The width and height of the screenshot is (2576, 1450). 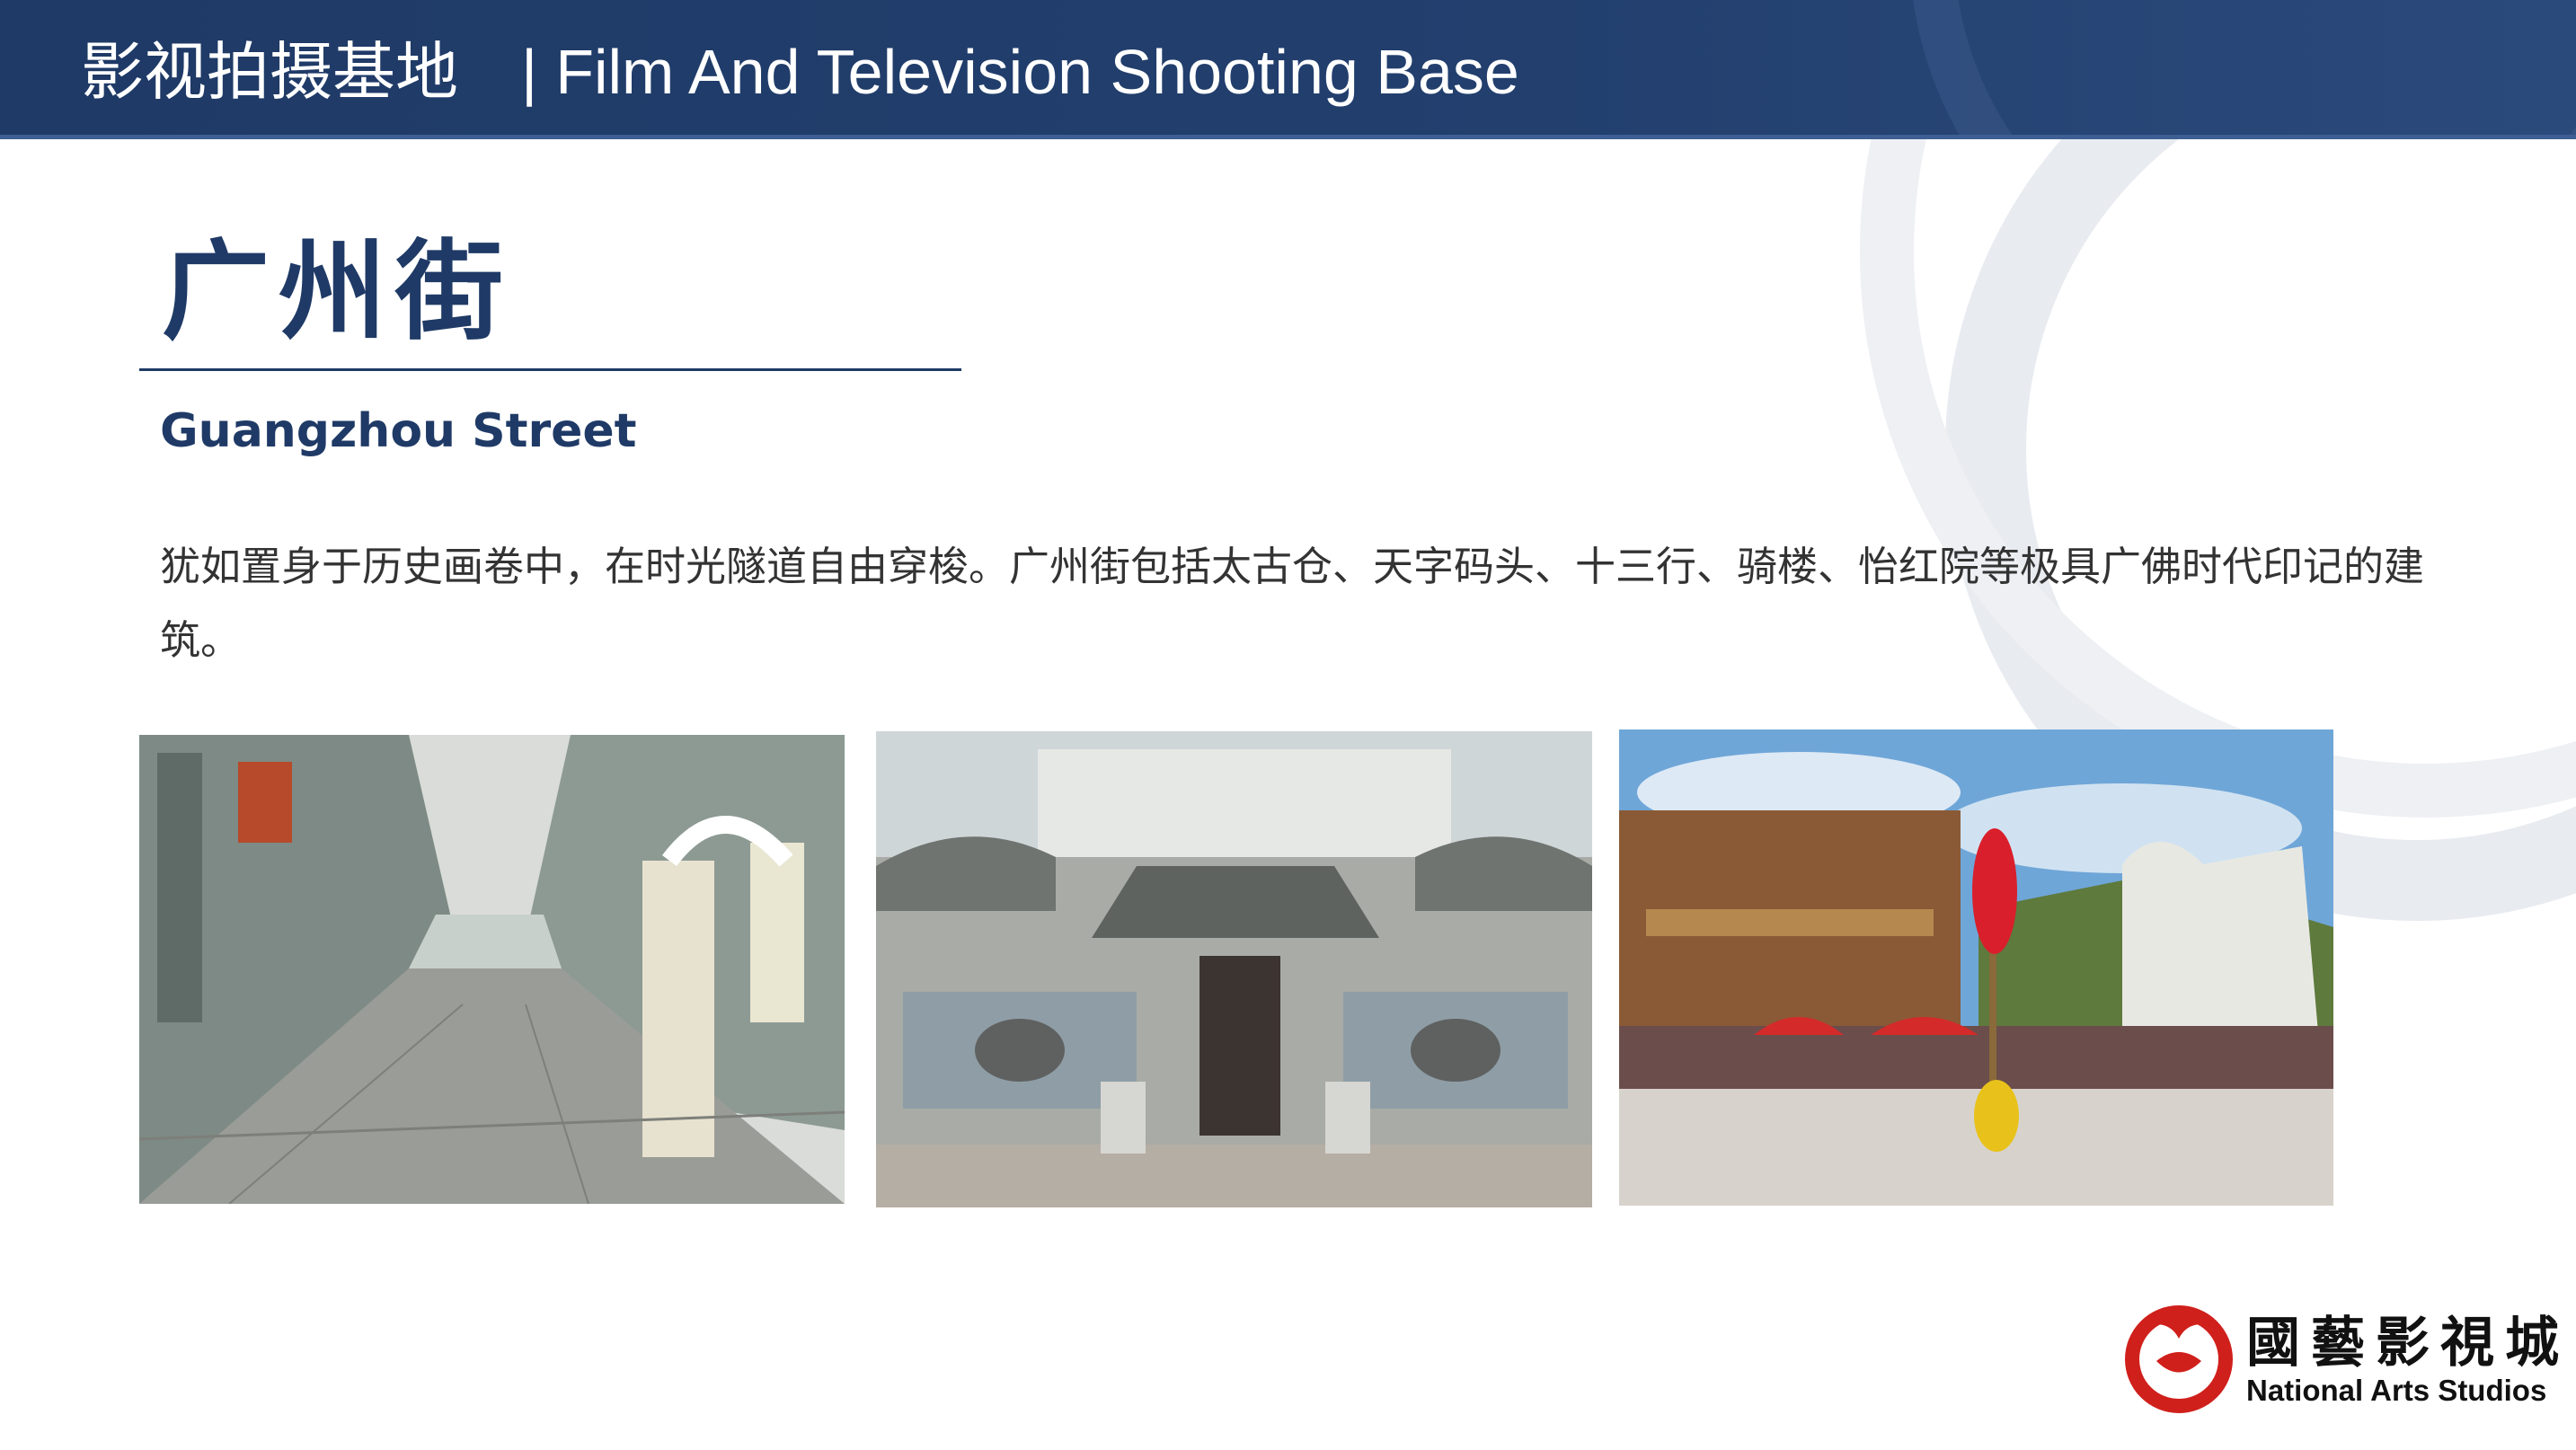 I want to click on header-bar: 影视拍摄基地 | Film And Television Shooting Base, so click(x=1288, y=69).